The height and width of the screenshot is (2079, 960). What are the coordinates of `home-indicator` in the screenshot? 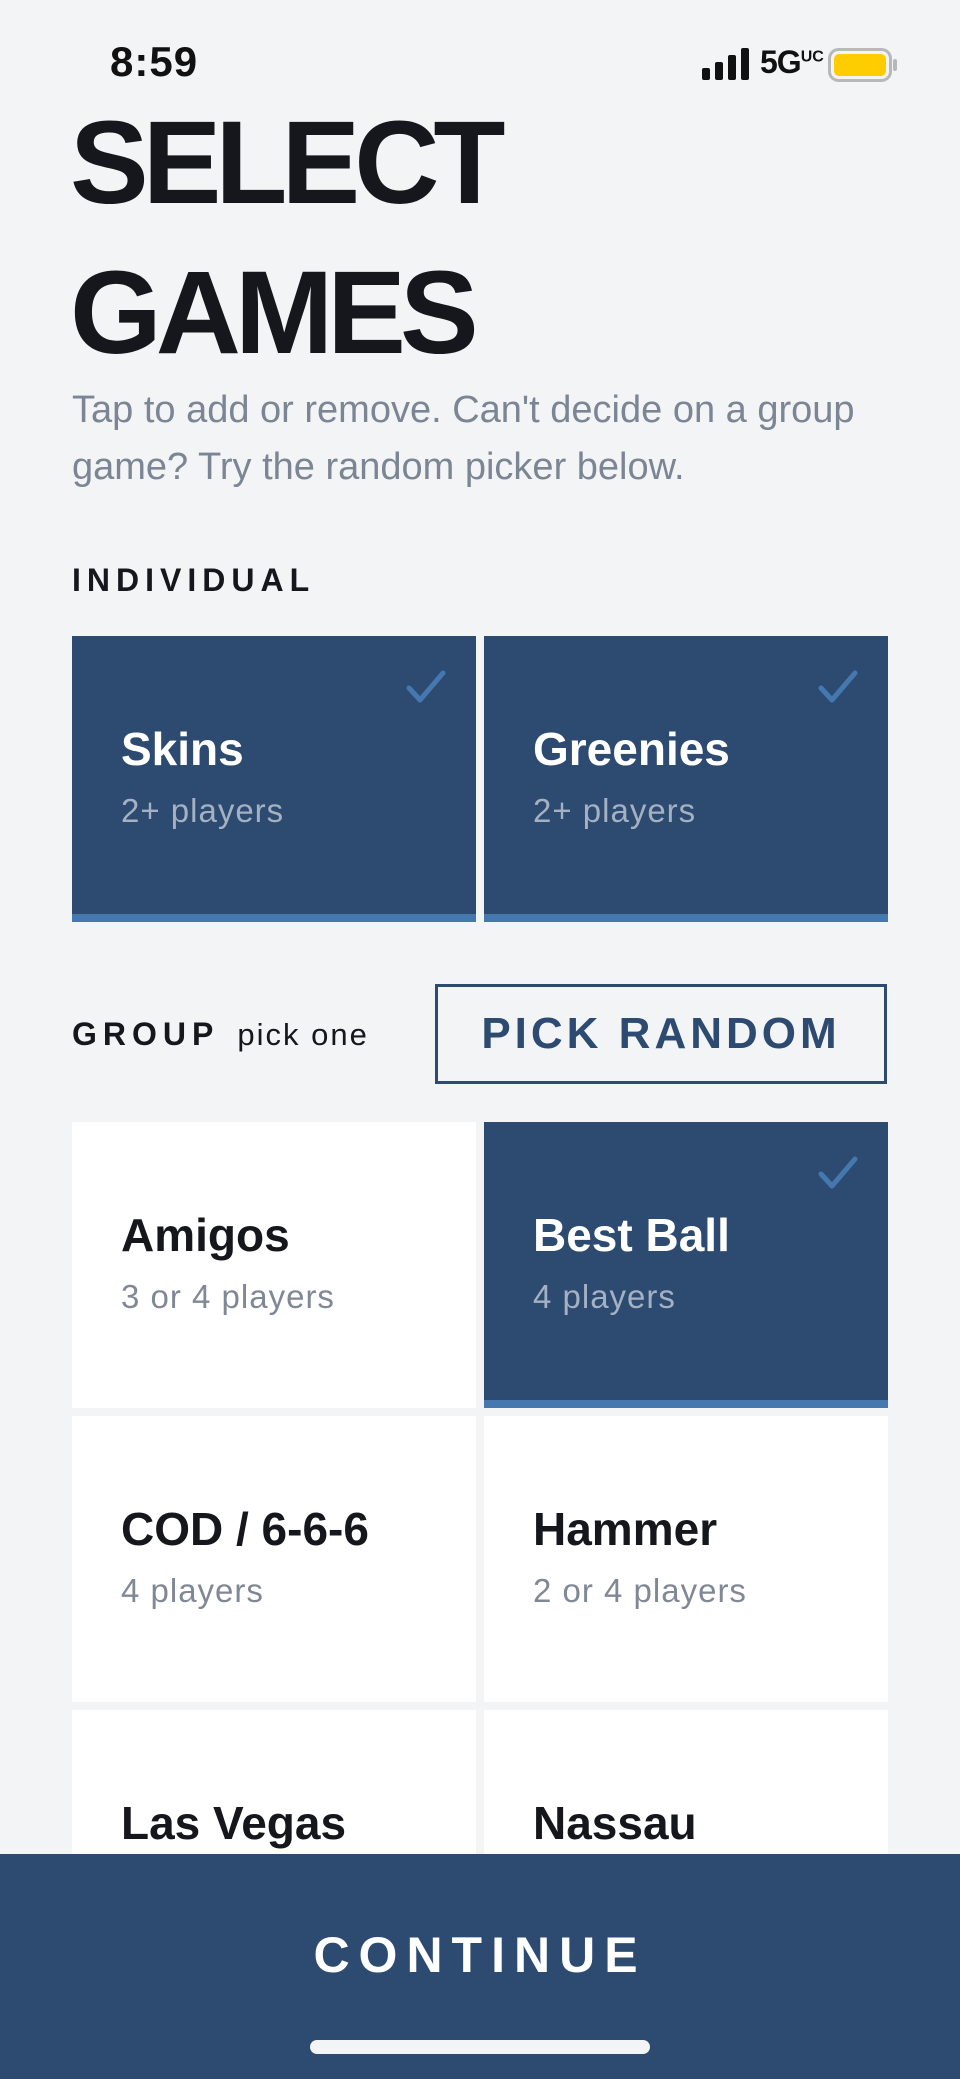 It's located at (480, 2047).